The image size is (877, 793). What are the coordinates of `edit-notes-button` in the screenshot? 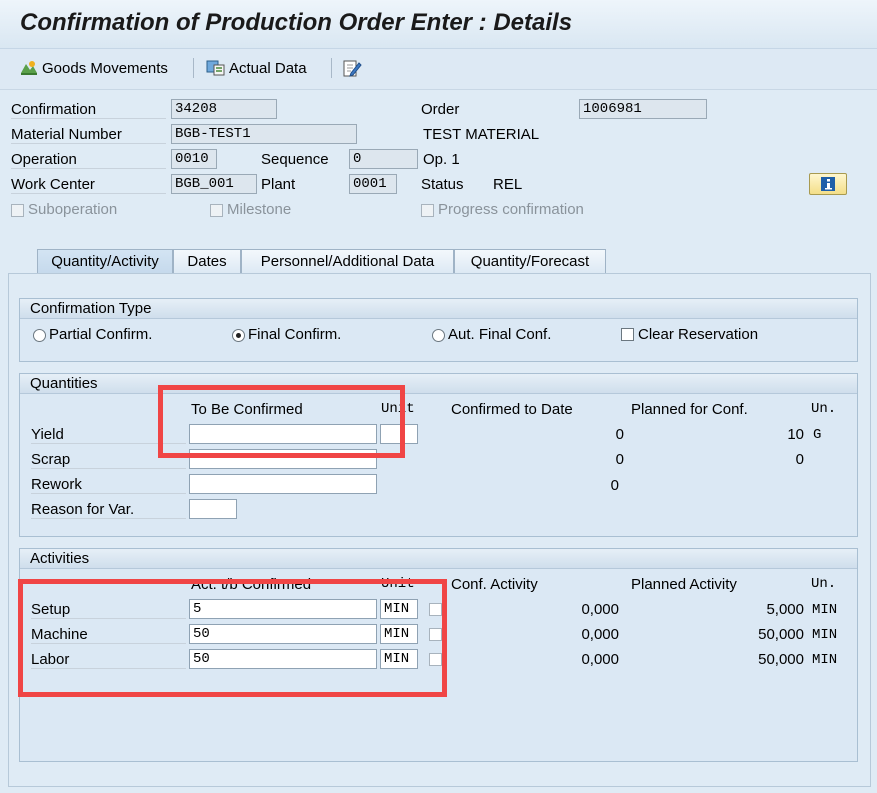 It's located at (352, 68).